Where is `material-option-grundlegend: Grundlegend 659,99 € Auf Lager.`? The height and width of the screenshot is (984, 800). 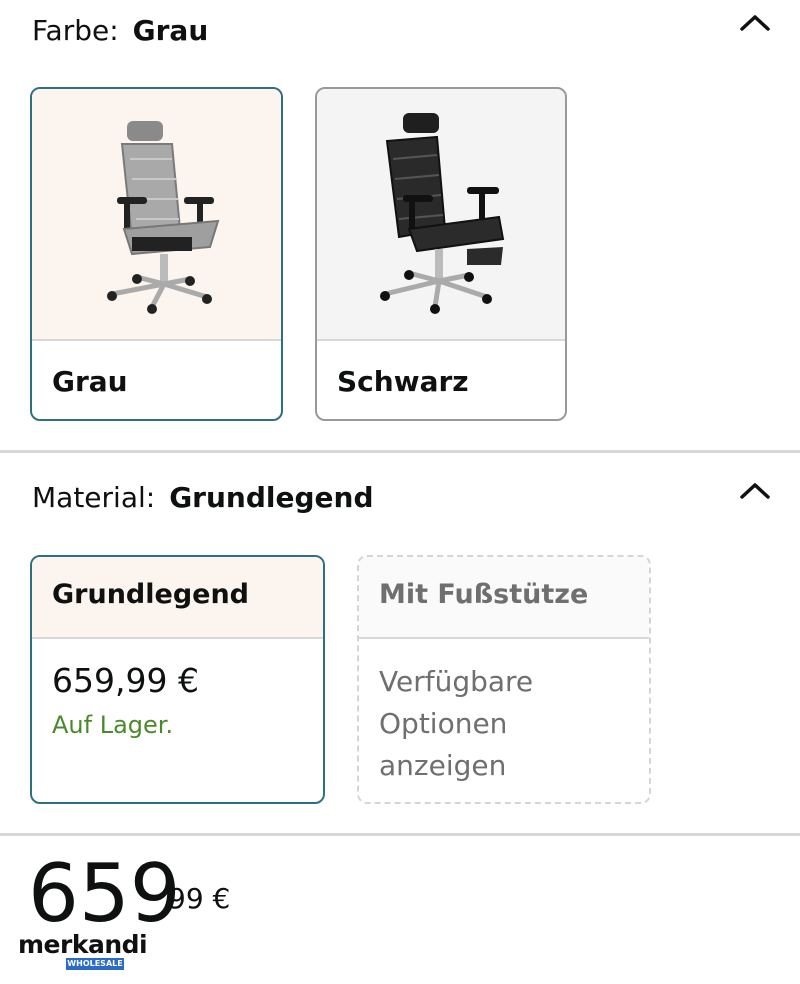
material-option-grundlegend: Grundlegend 659,99 € Auf Lager. is located at coordinates (177, 679).